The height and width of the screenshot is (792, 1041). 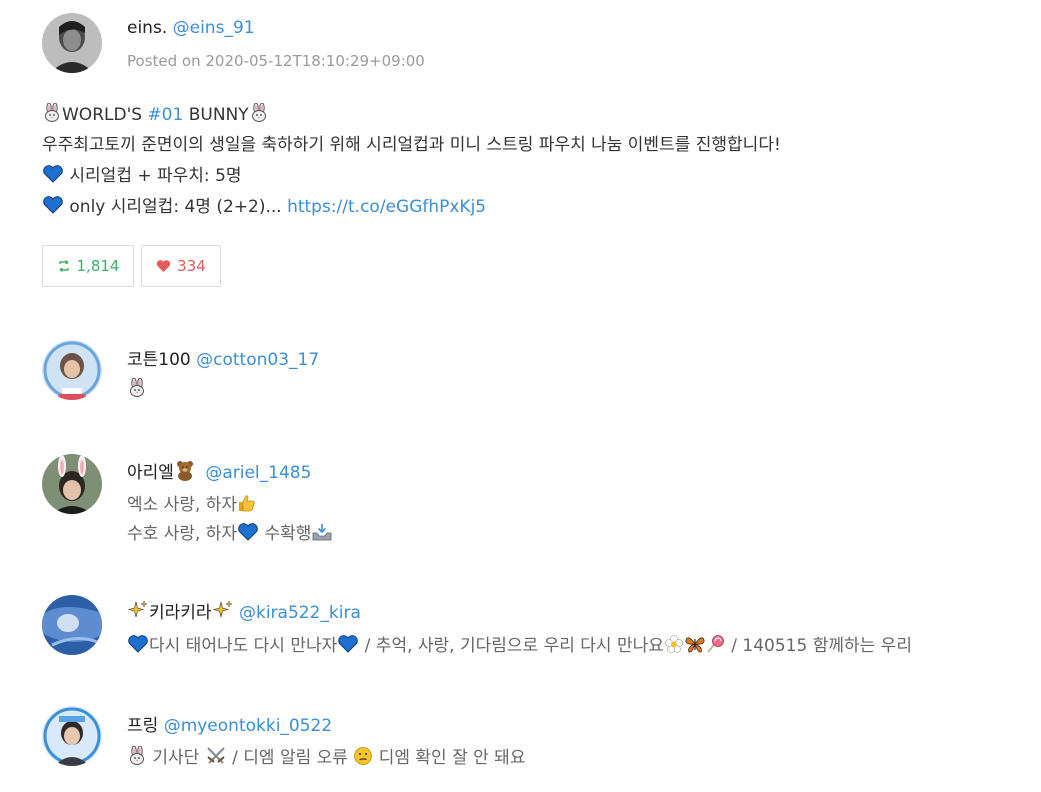 I want to click on heart-icon, so click(x=163, y=266).